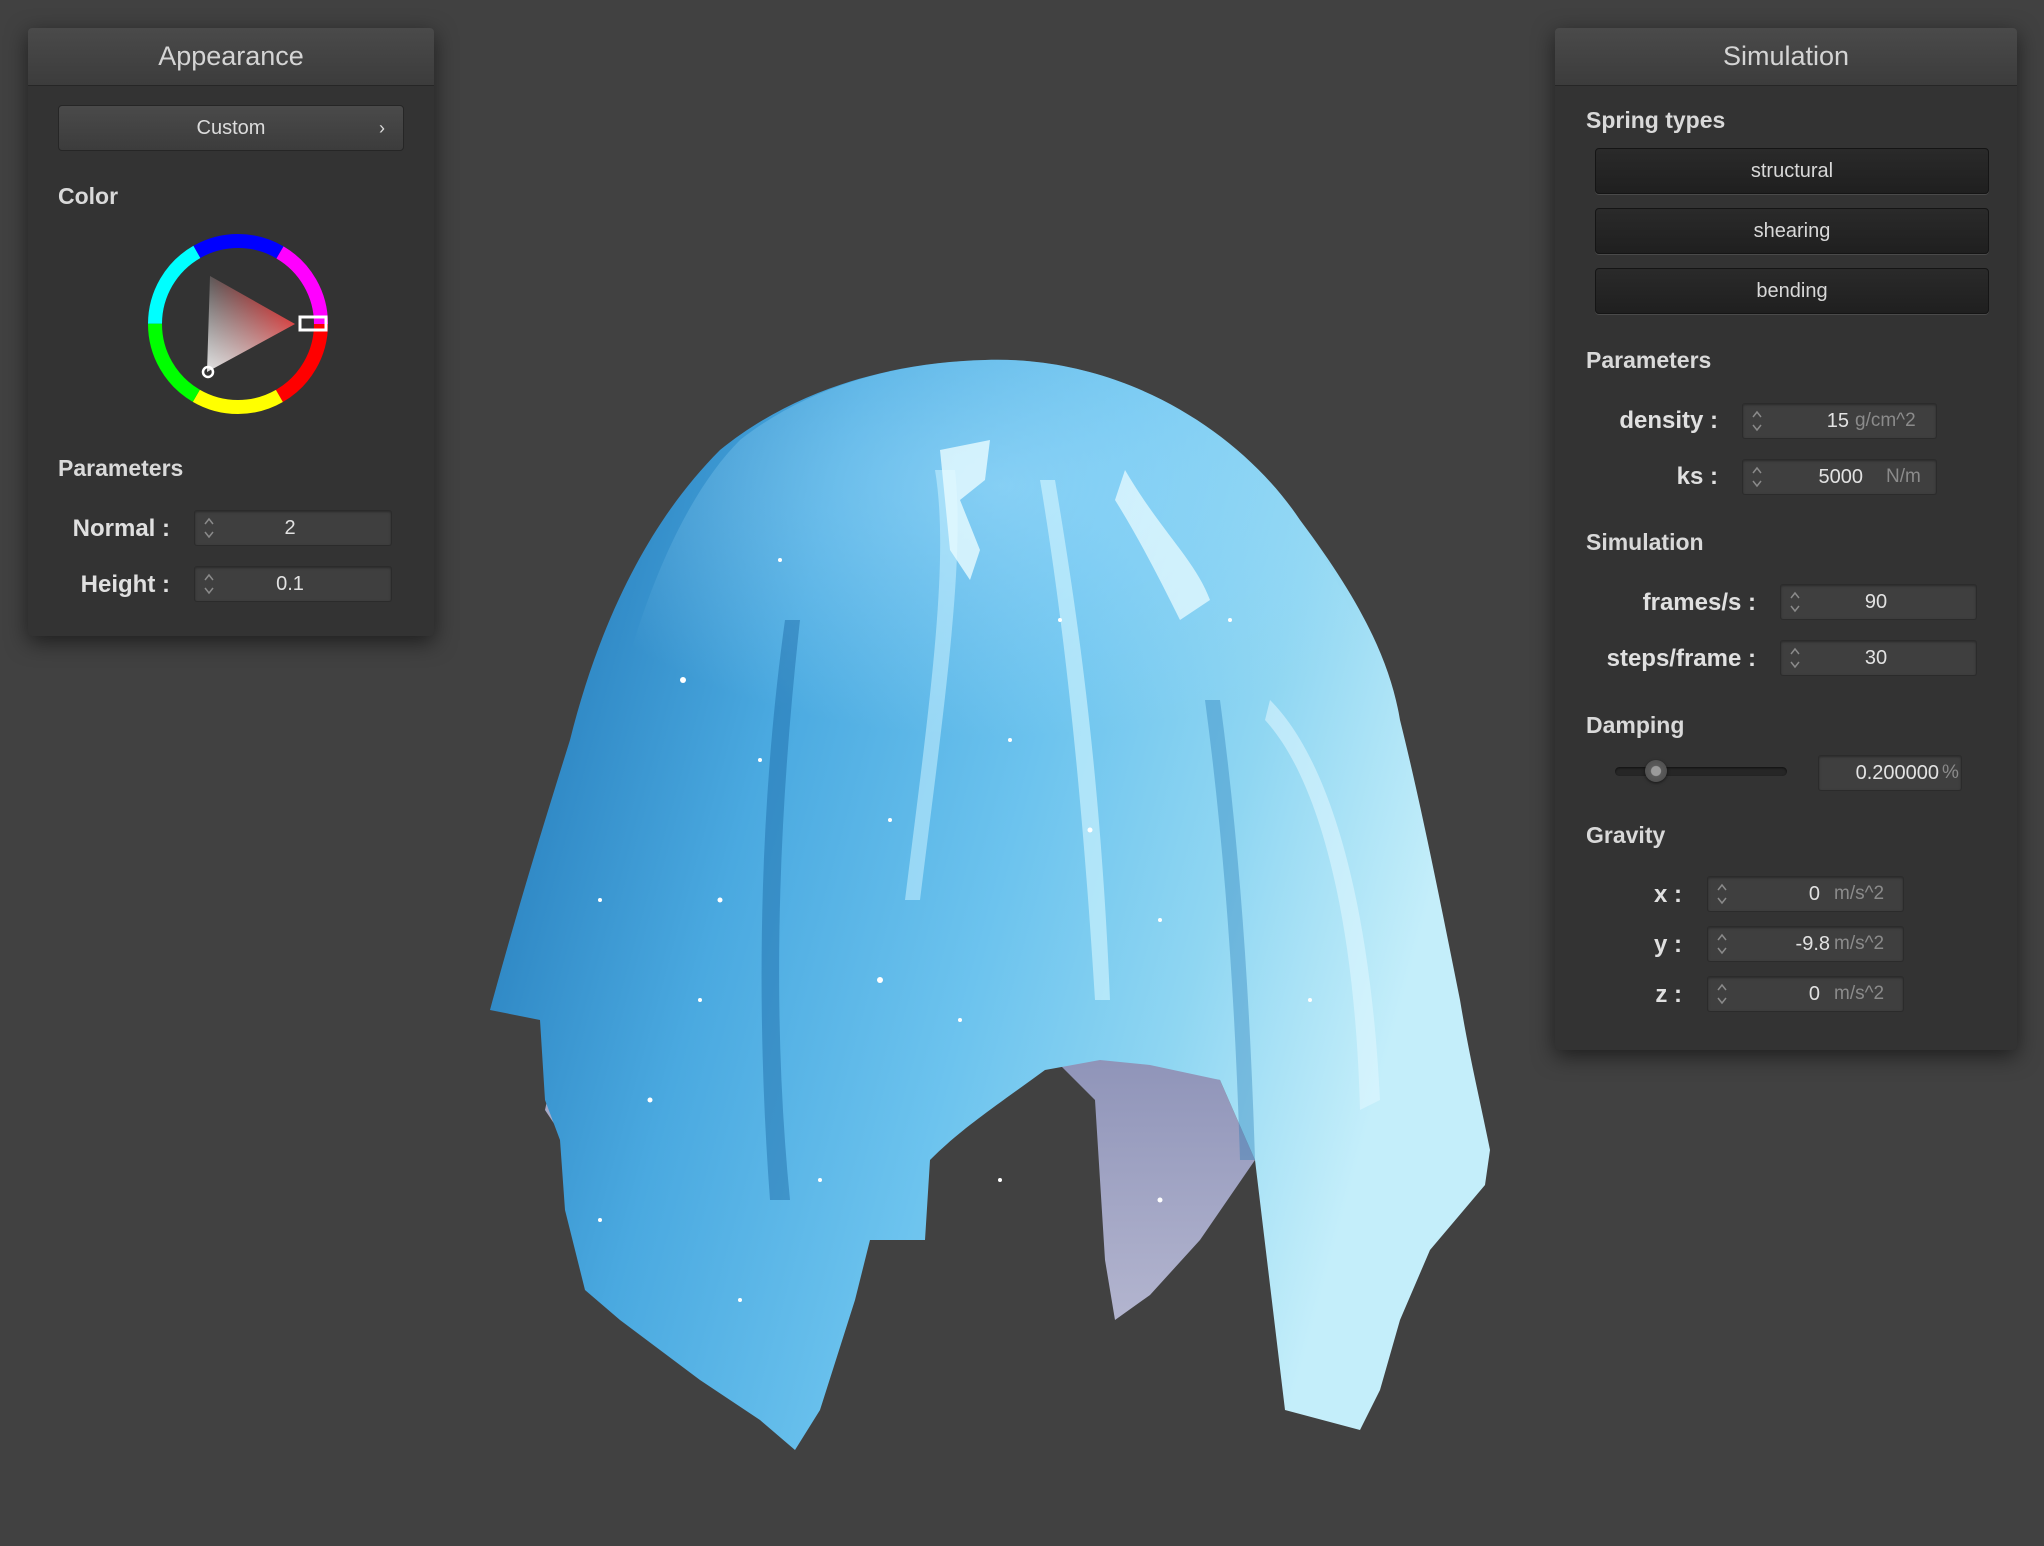  I want to click on gravity-title: Gravity, so click(1626, 835).